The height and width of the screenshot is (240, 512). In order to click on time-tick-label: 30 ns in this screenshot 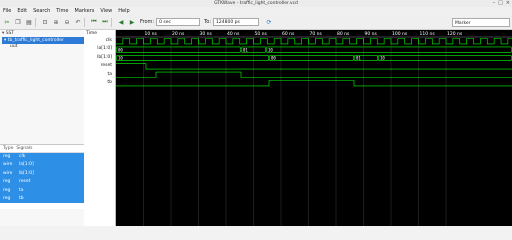, I will do `click(206, 34)`.